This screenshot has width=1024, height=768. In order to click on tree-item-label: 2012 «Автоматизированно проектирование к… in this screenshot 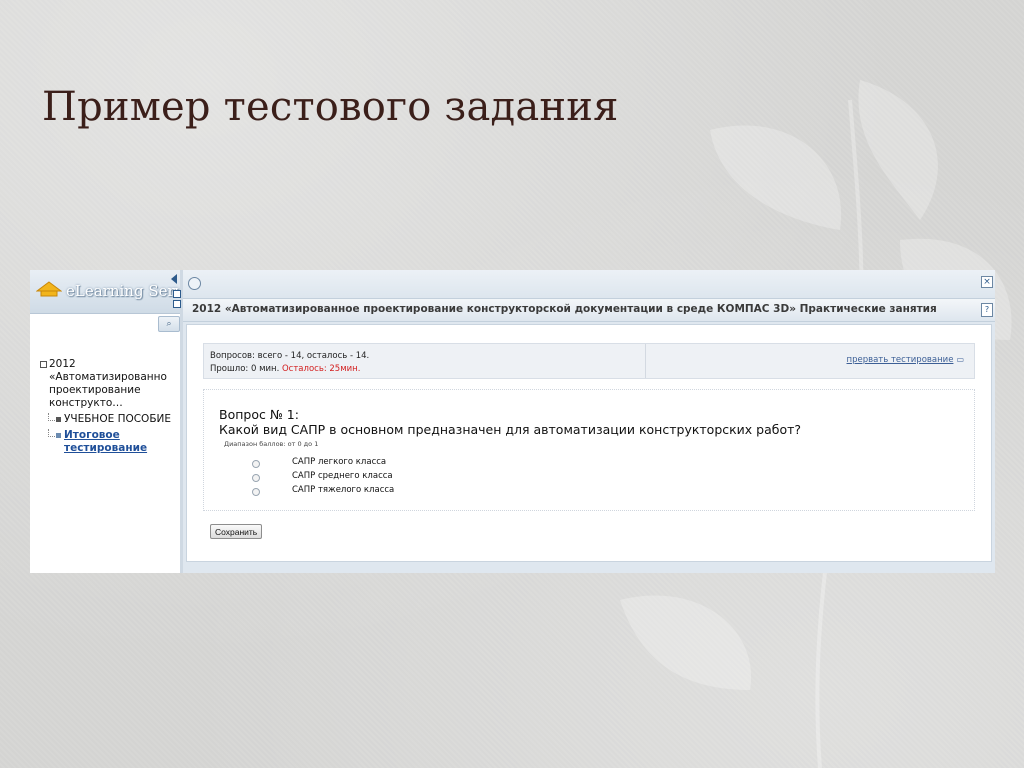, I will do `click(108, 383)`.